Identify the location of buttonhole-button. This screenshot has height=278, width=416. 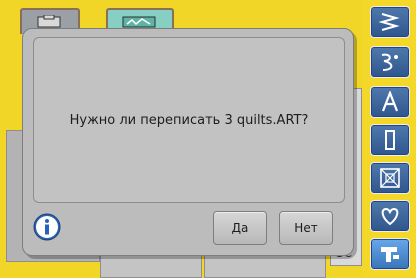
(390, 140).